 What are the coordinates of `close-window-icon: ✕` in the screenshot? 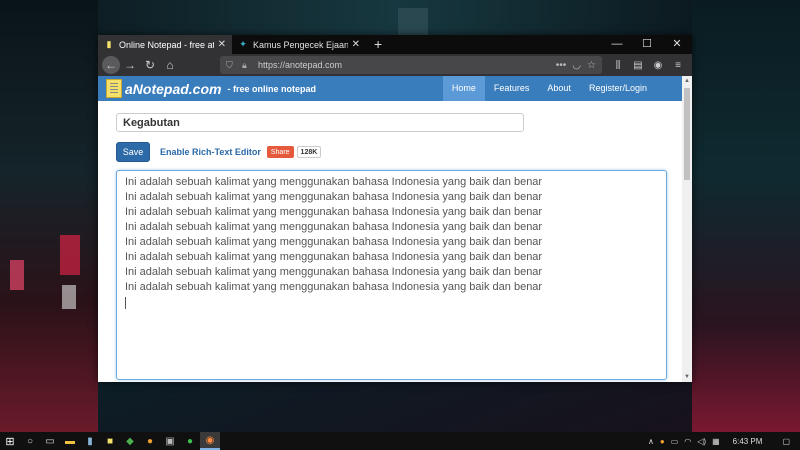 It's located at (677, 44).